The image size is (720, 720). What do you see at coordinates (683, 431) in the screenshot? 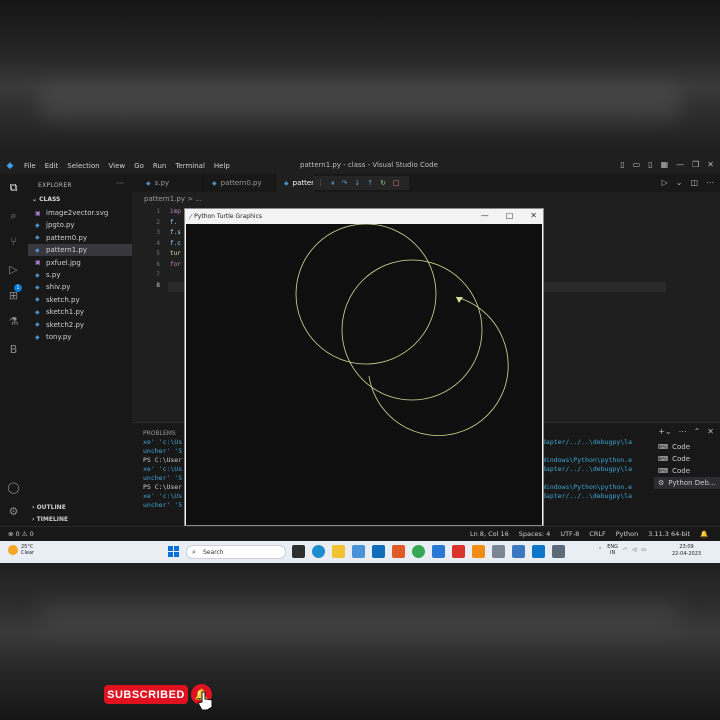
I see `more-icon: ⋯` at bounding box center [683, 431].